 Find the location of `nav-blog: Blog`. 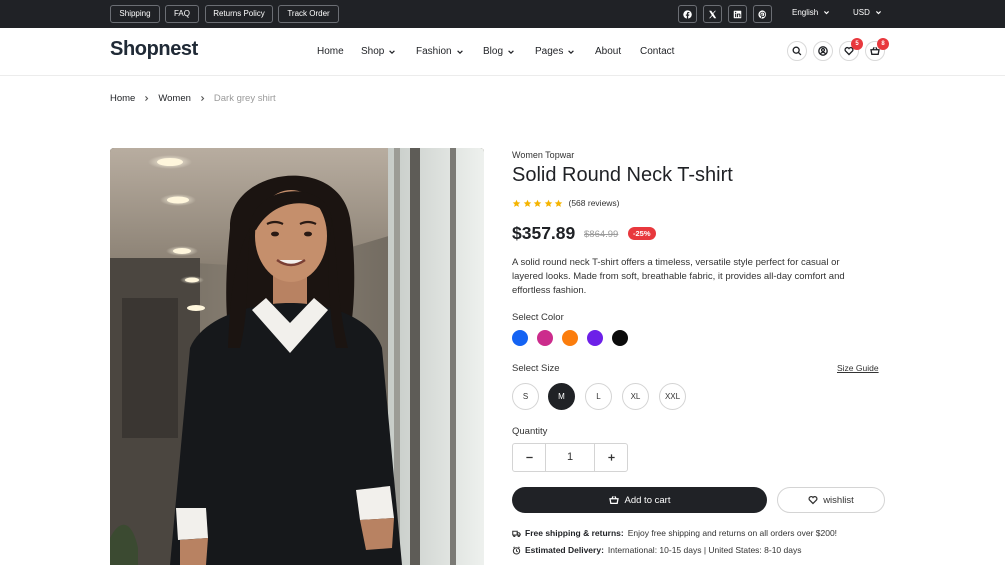

nav-blog: Blog is located at coordinates (499, 51).